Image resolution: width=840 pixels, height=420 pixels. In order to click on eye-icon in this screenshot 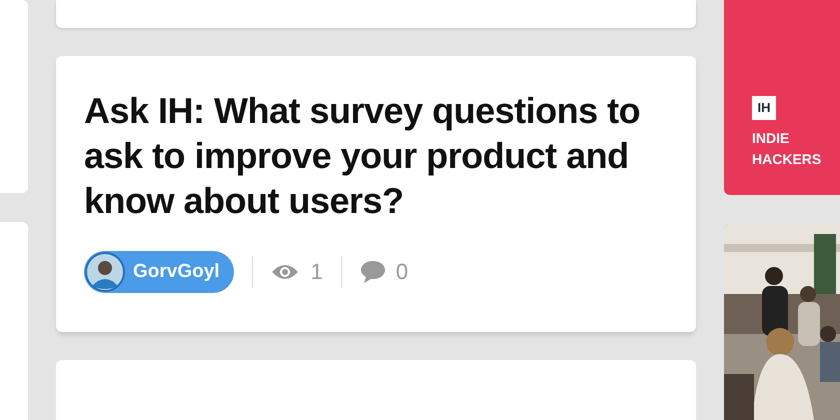, I will do `click(284, 271)`.